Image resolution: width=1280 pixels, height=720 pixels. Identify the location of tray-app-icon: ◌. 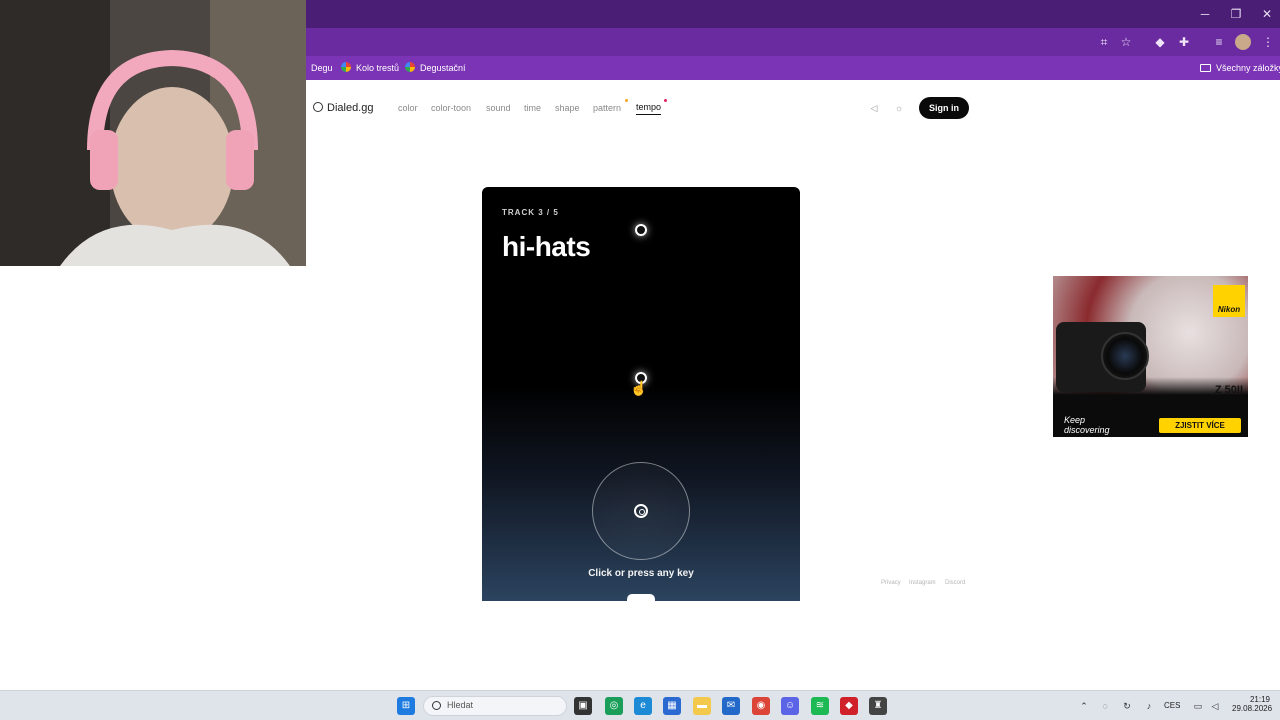
(1105, 706).